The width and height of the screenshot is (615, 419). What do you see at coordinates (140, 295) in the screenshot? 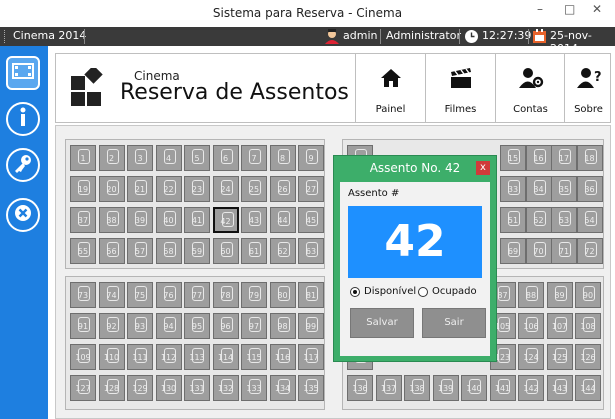
I see `seat-button: 75` at bounding box center [140, 295].